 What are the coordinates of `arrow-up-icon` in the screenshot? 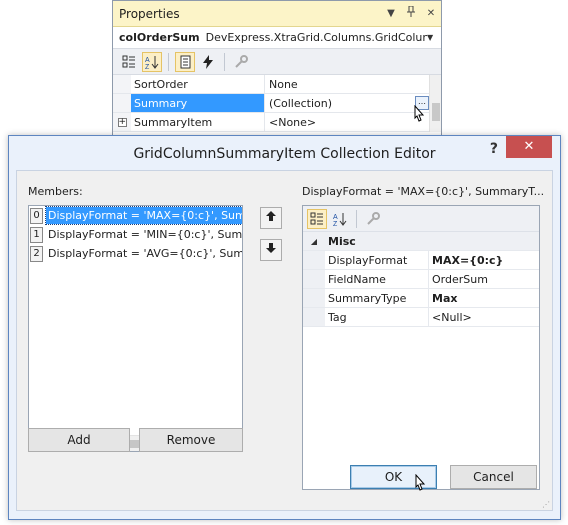 It's located at (271, 216).